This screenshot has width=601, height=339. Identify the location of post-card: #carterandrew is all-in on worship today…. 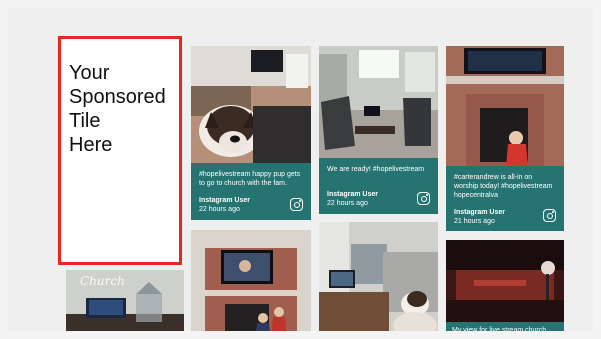
(505, 138).